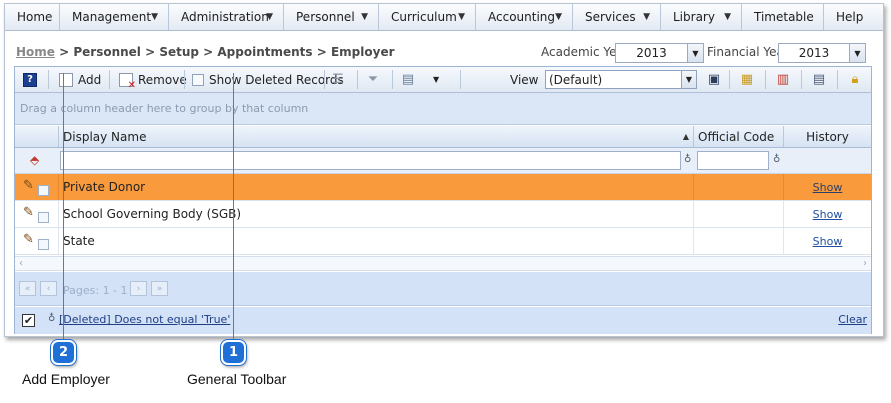 This screenshot has width=891, height=403. I want to click on first-page-icon: «, so click(27, 288).